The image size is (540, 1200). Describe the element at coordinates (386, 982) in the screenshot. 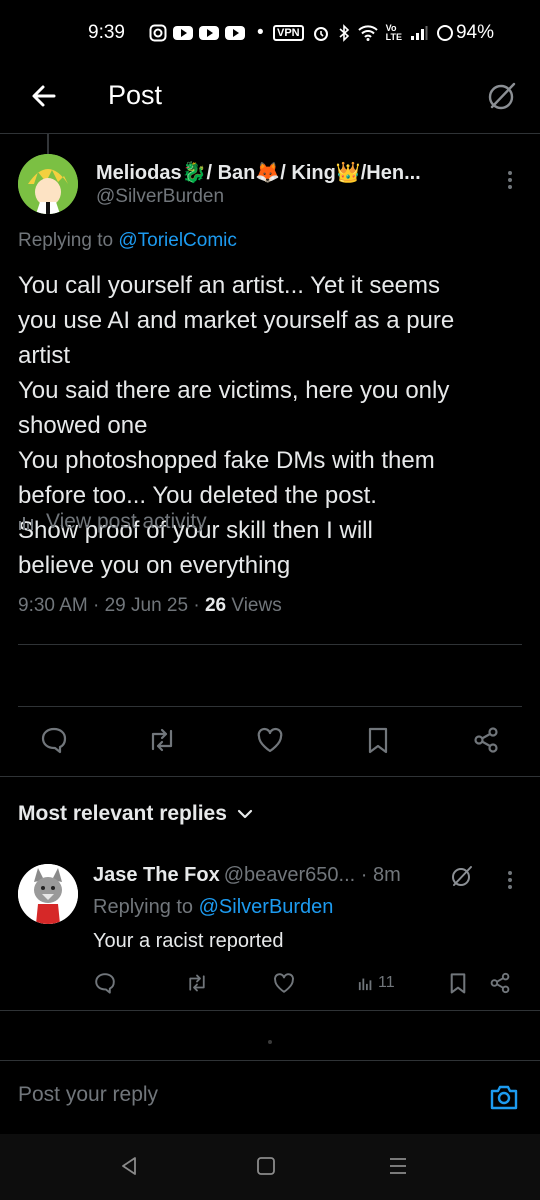

I see `reply-views-count: 11` at that location.